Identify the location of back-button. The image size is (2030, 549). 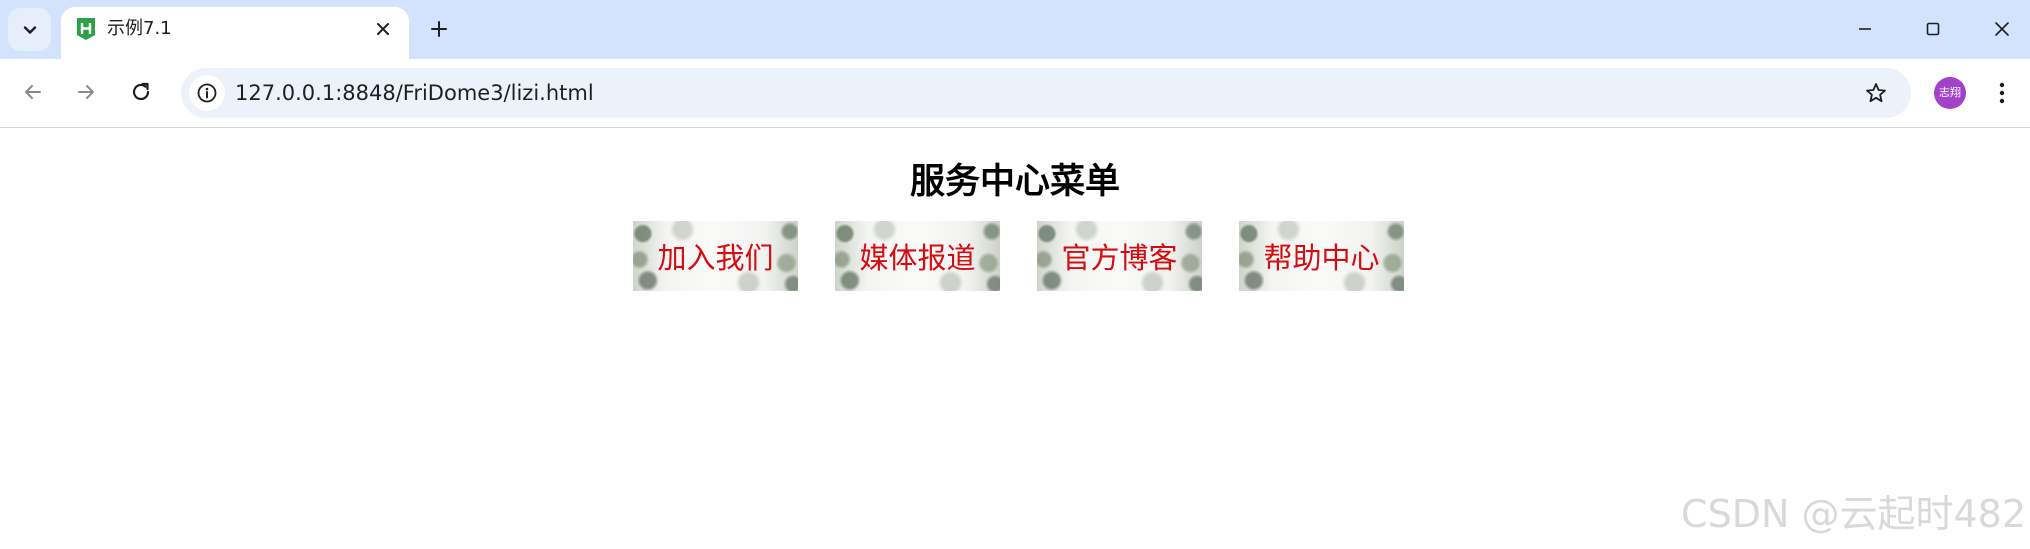
(33, 92).